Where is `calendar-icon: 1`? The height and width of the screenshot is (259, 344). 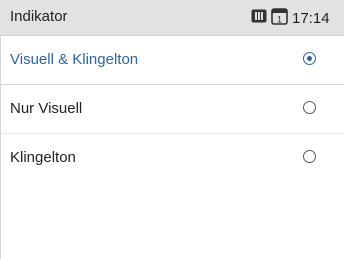 calendar-icon: 1 is located at coordinates (279, 18).